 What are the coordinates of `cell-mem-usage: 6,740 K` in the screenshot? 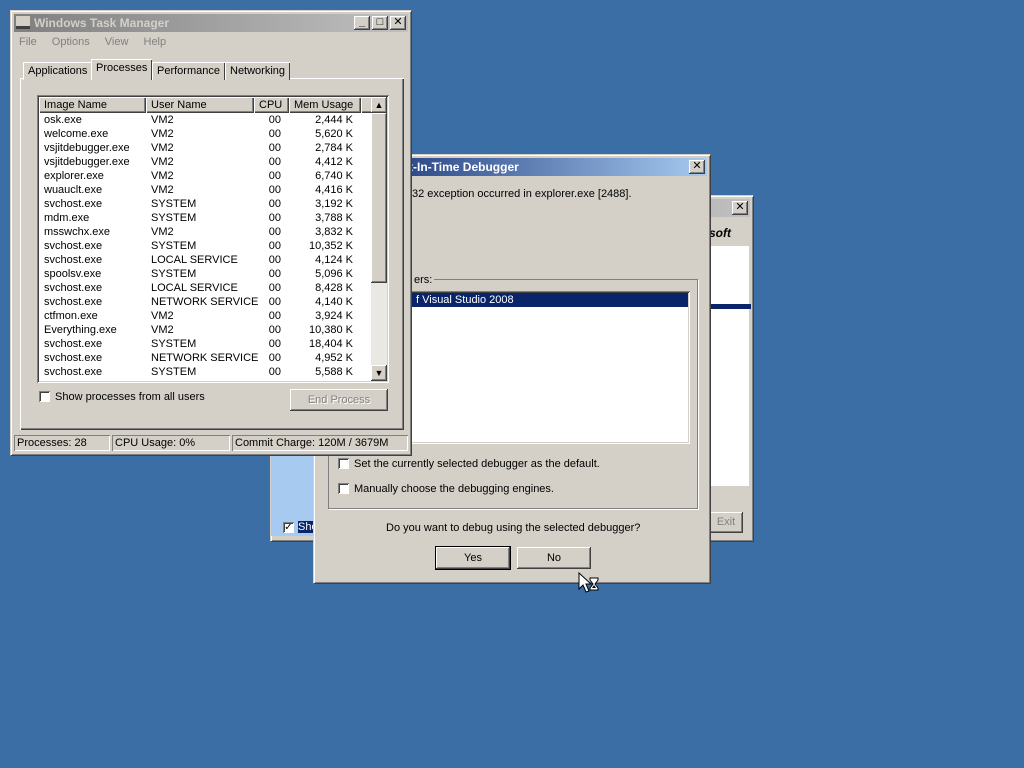 It's located at (334, 176).